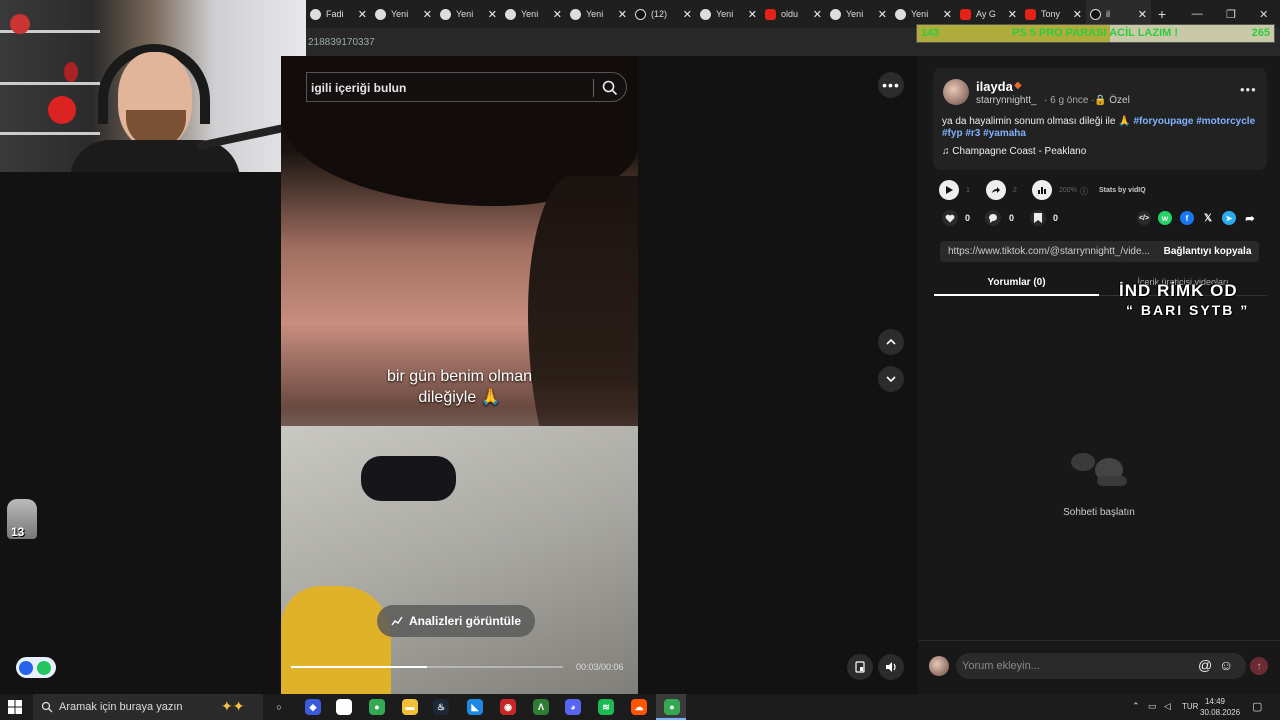  I want to click on app-icon: Λ, so click(541, 707).